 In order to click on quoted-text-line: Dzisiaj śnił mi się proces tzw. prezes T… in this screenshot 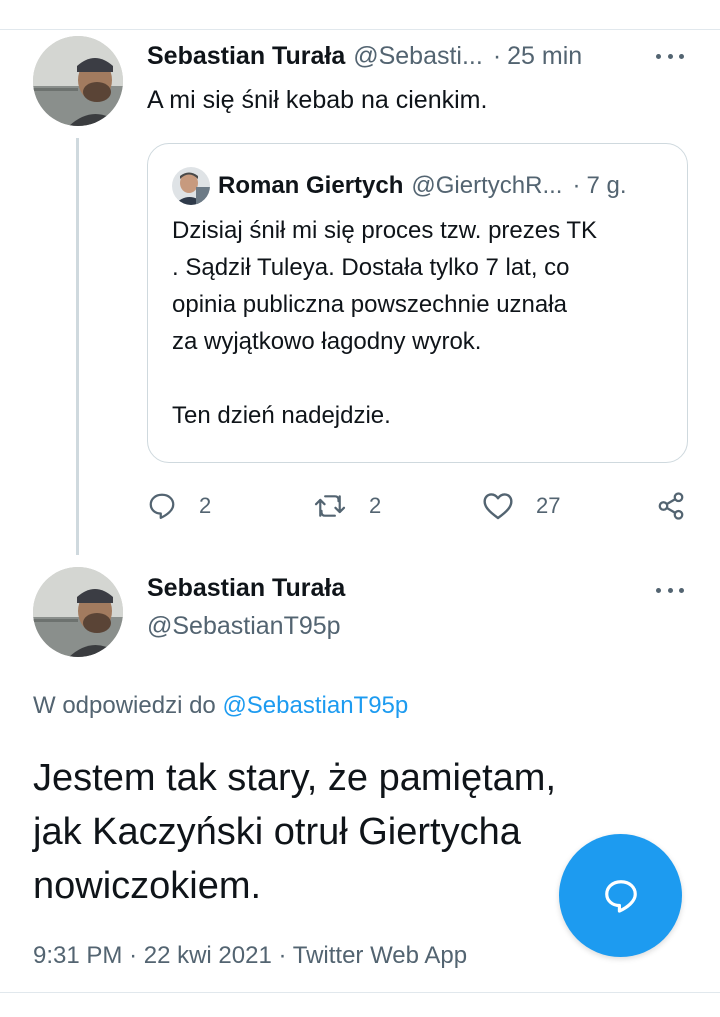, I will do `click(385, 230)`.